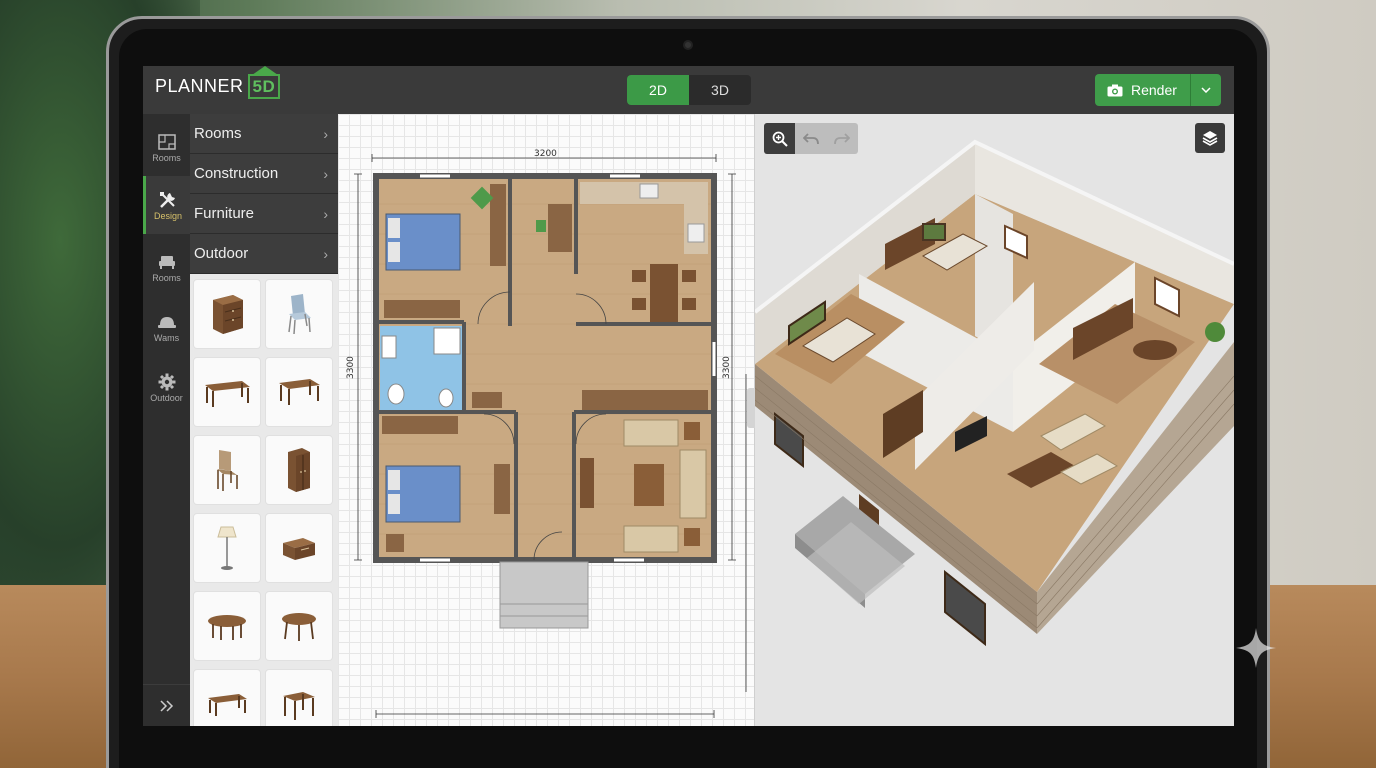 The width and height of the screenshot is (1376, 768). I want to click on double-chevron-right-icon, so click(166, 705).